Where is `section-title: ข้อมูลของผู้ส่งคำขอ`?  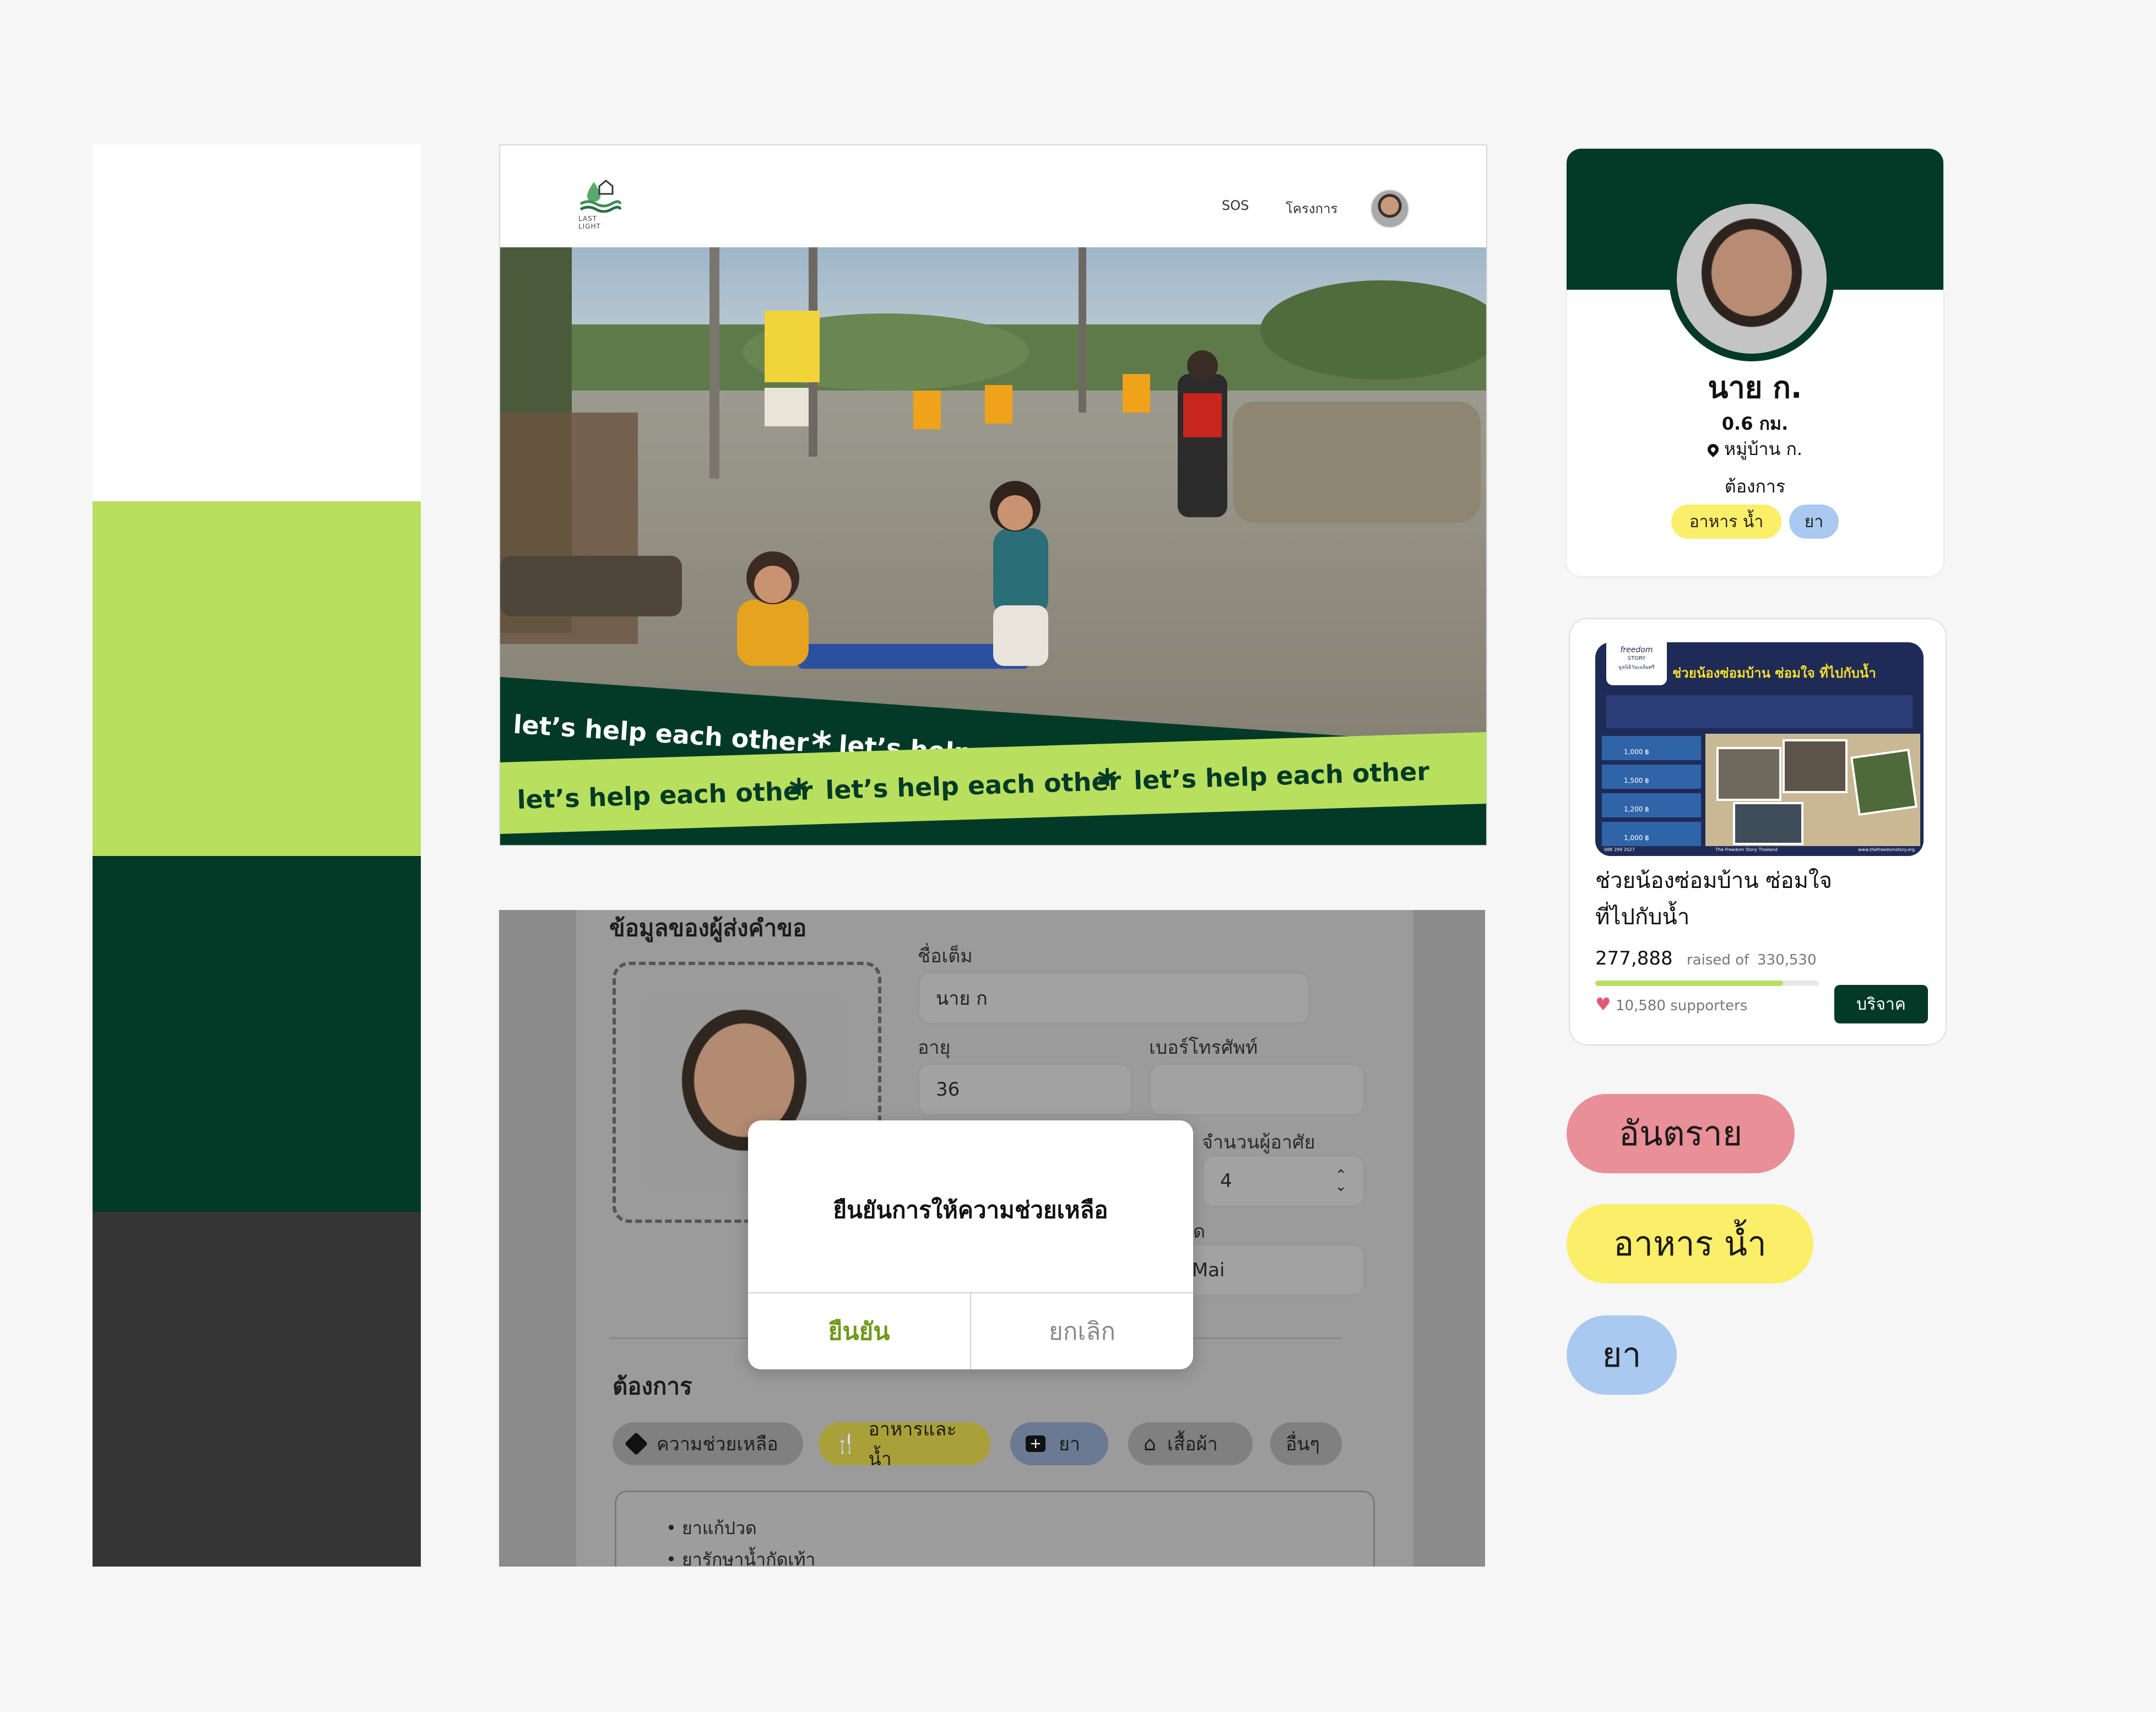
section-title: ข้อมูลของผู้ส่งคำขอ is located at coordinates (708, 927).